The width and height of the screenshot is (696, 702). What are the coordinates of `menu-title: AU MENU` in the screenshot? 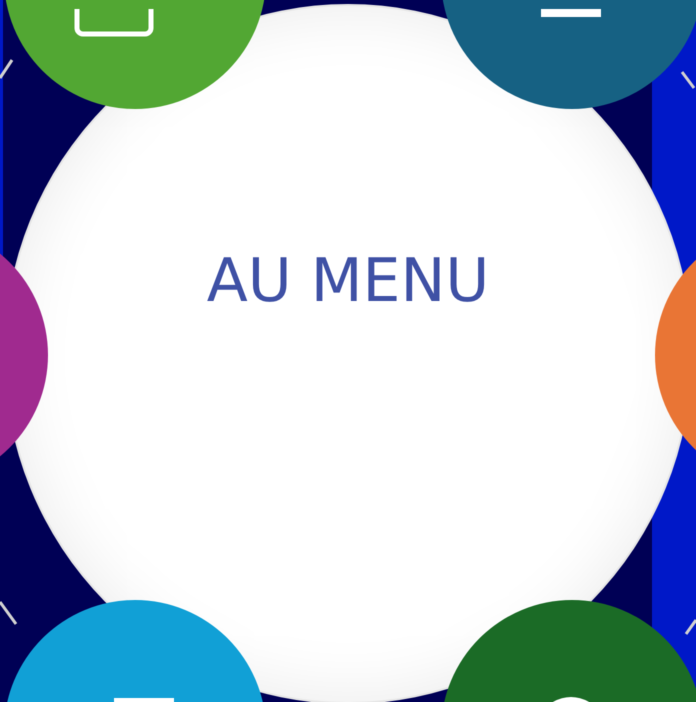 It's located at (348, 281).